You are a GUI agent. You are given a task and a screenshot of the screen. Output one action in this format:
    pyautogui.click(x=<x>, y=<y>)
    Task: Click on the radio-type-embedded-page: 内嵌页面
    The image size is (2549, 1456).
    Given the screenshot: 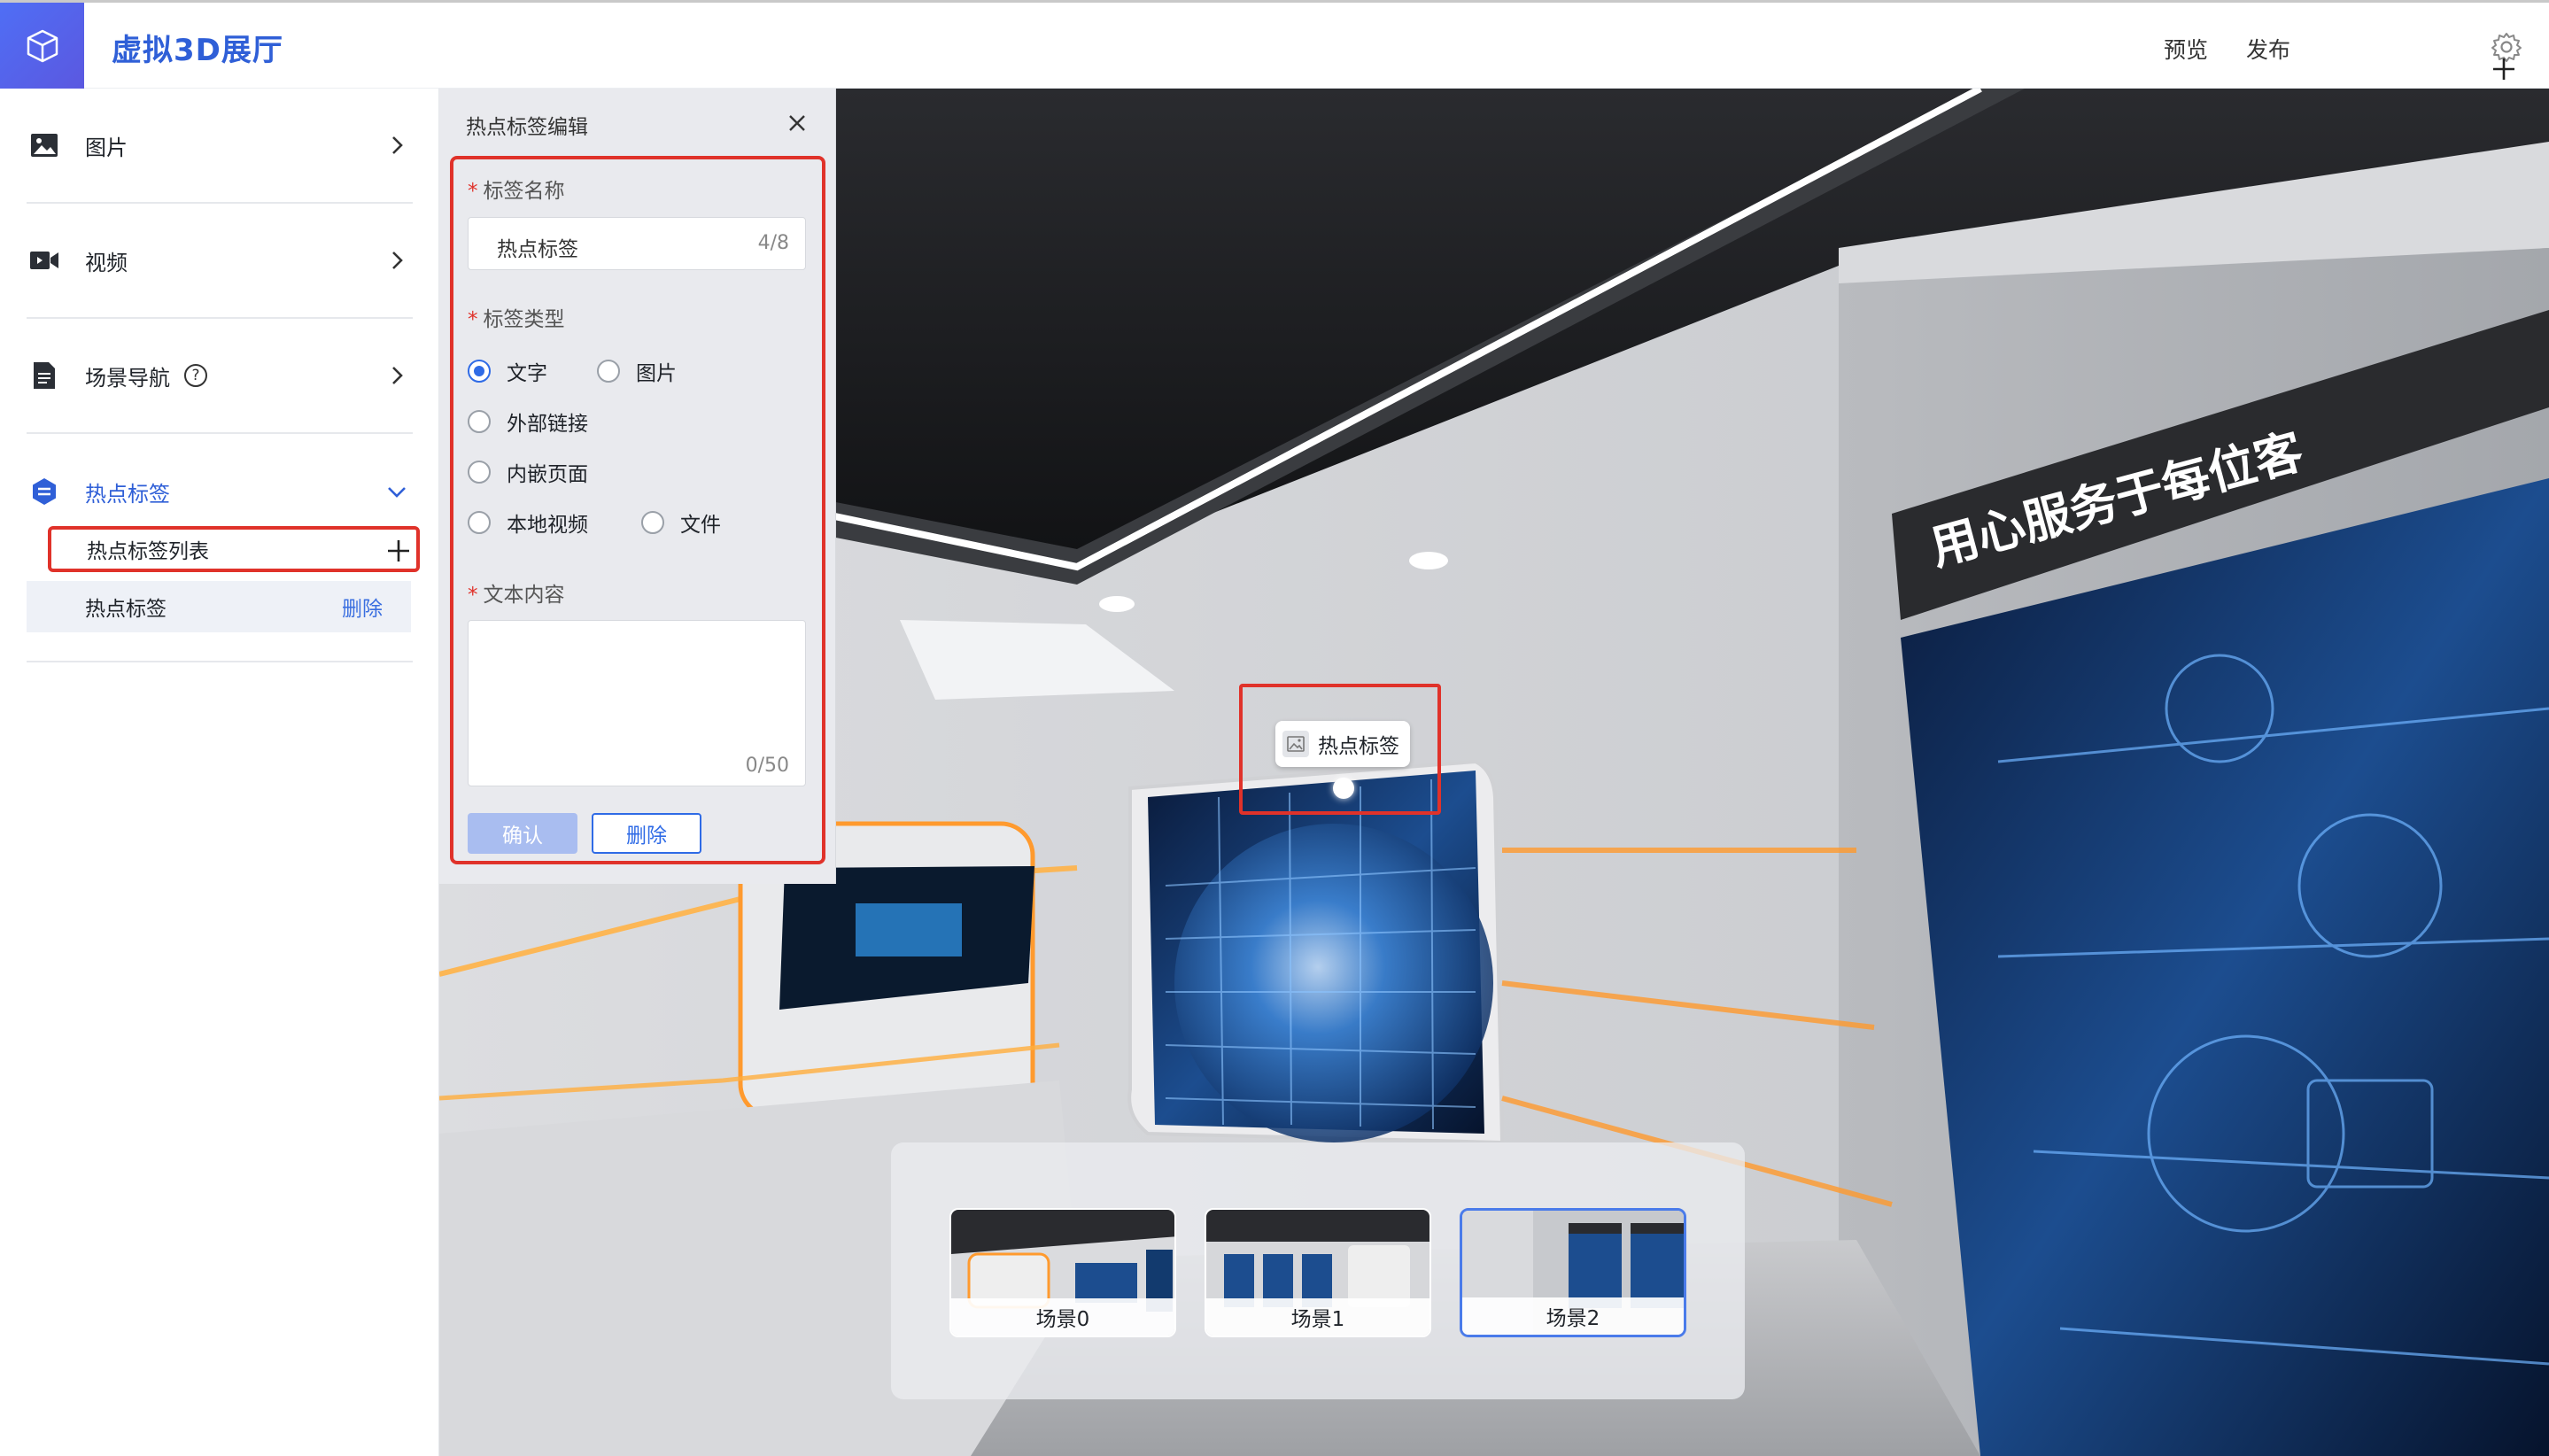 What is the action you would take?
    pyautogui.click(x=528, y=472)
    